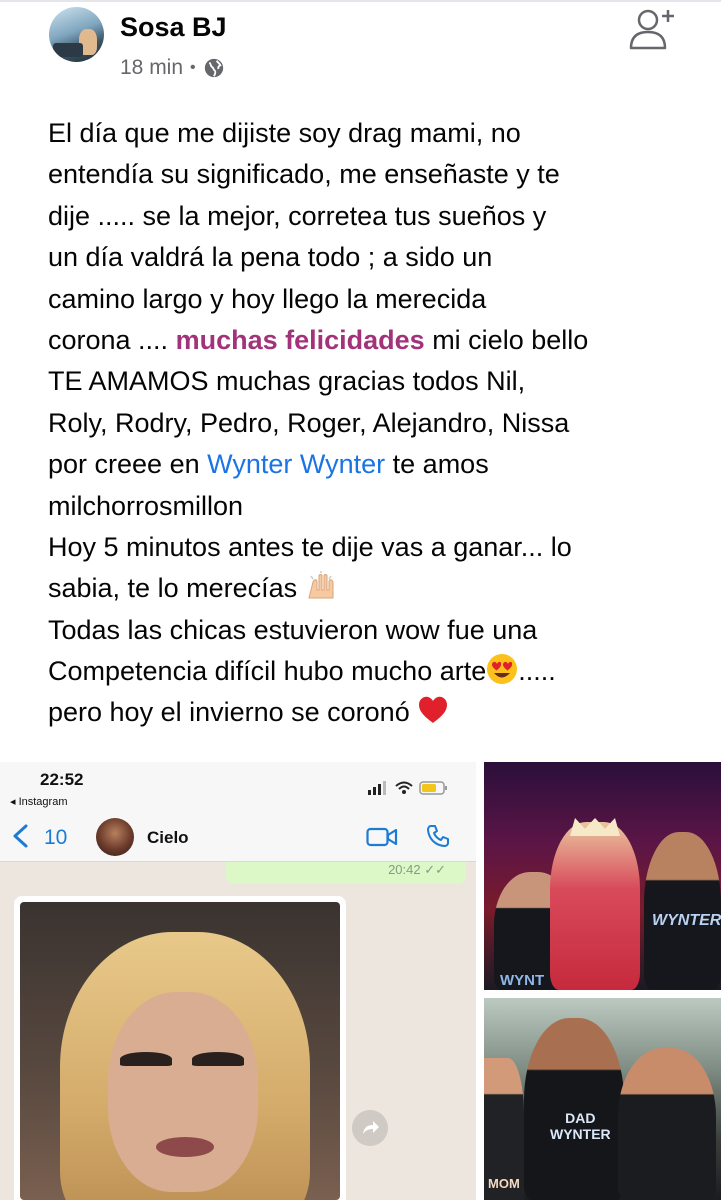 The height and width of the screenshot is (1200, 721). I want to click on globe-icon, so click(214, 68).